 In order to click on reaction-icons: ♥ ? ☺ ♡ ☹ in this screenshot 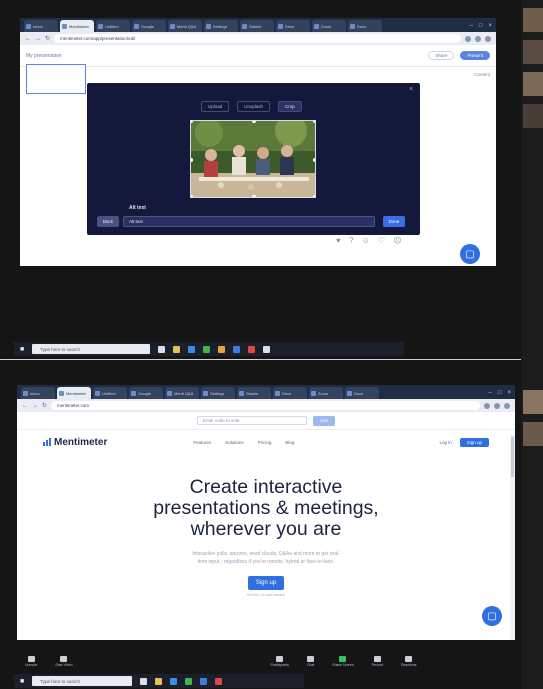, I will do `click(370, 240)`.